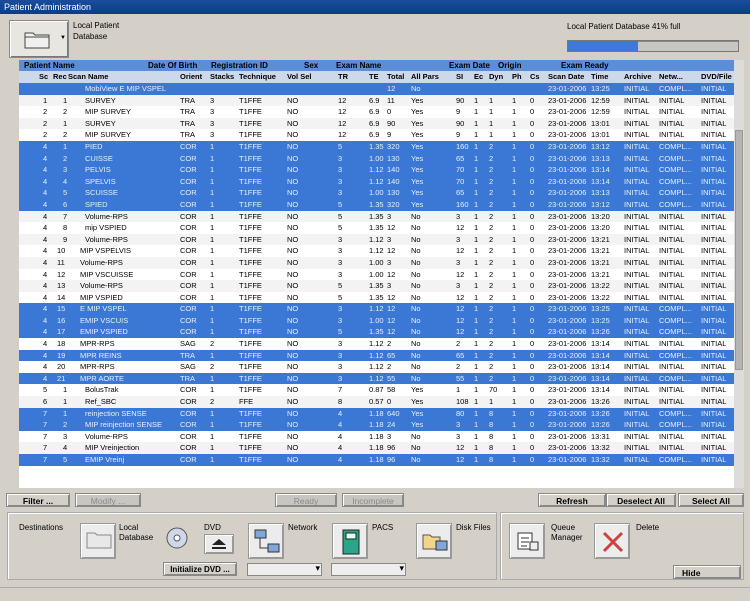  What do you see at coordinates (478, 77) in the screenshot?
I see `column-header: Ec` at bounding box center [478, 77].